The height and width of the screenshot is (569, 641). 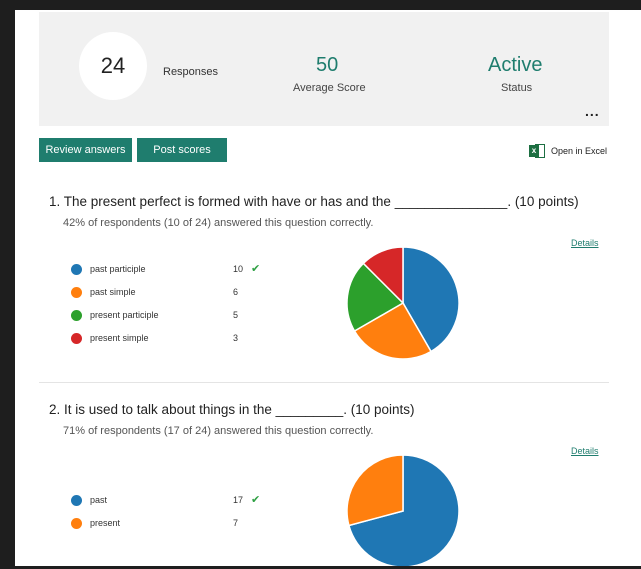 I want to click on question-2-pie-chart, so click(x=403, y=510).